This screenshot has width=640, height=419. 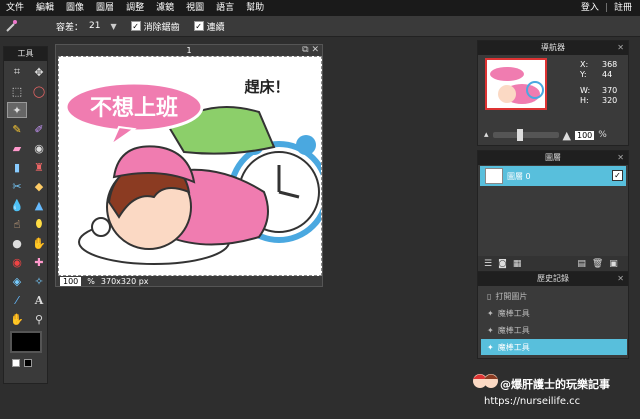 I want to click on navigator-thumbnail, so click(x=516, y=84).